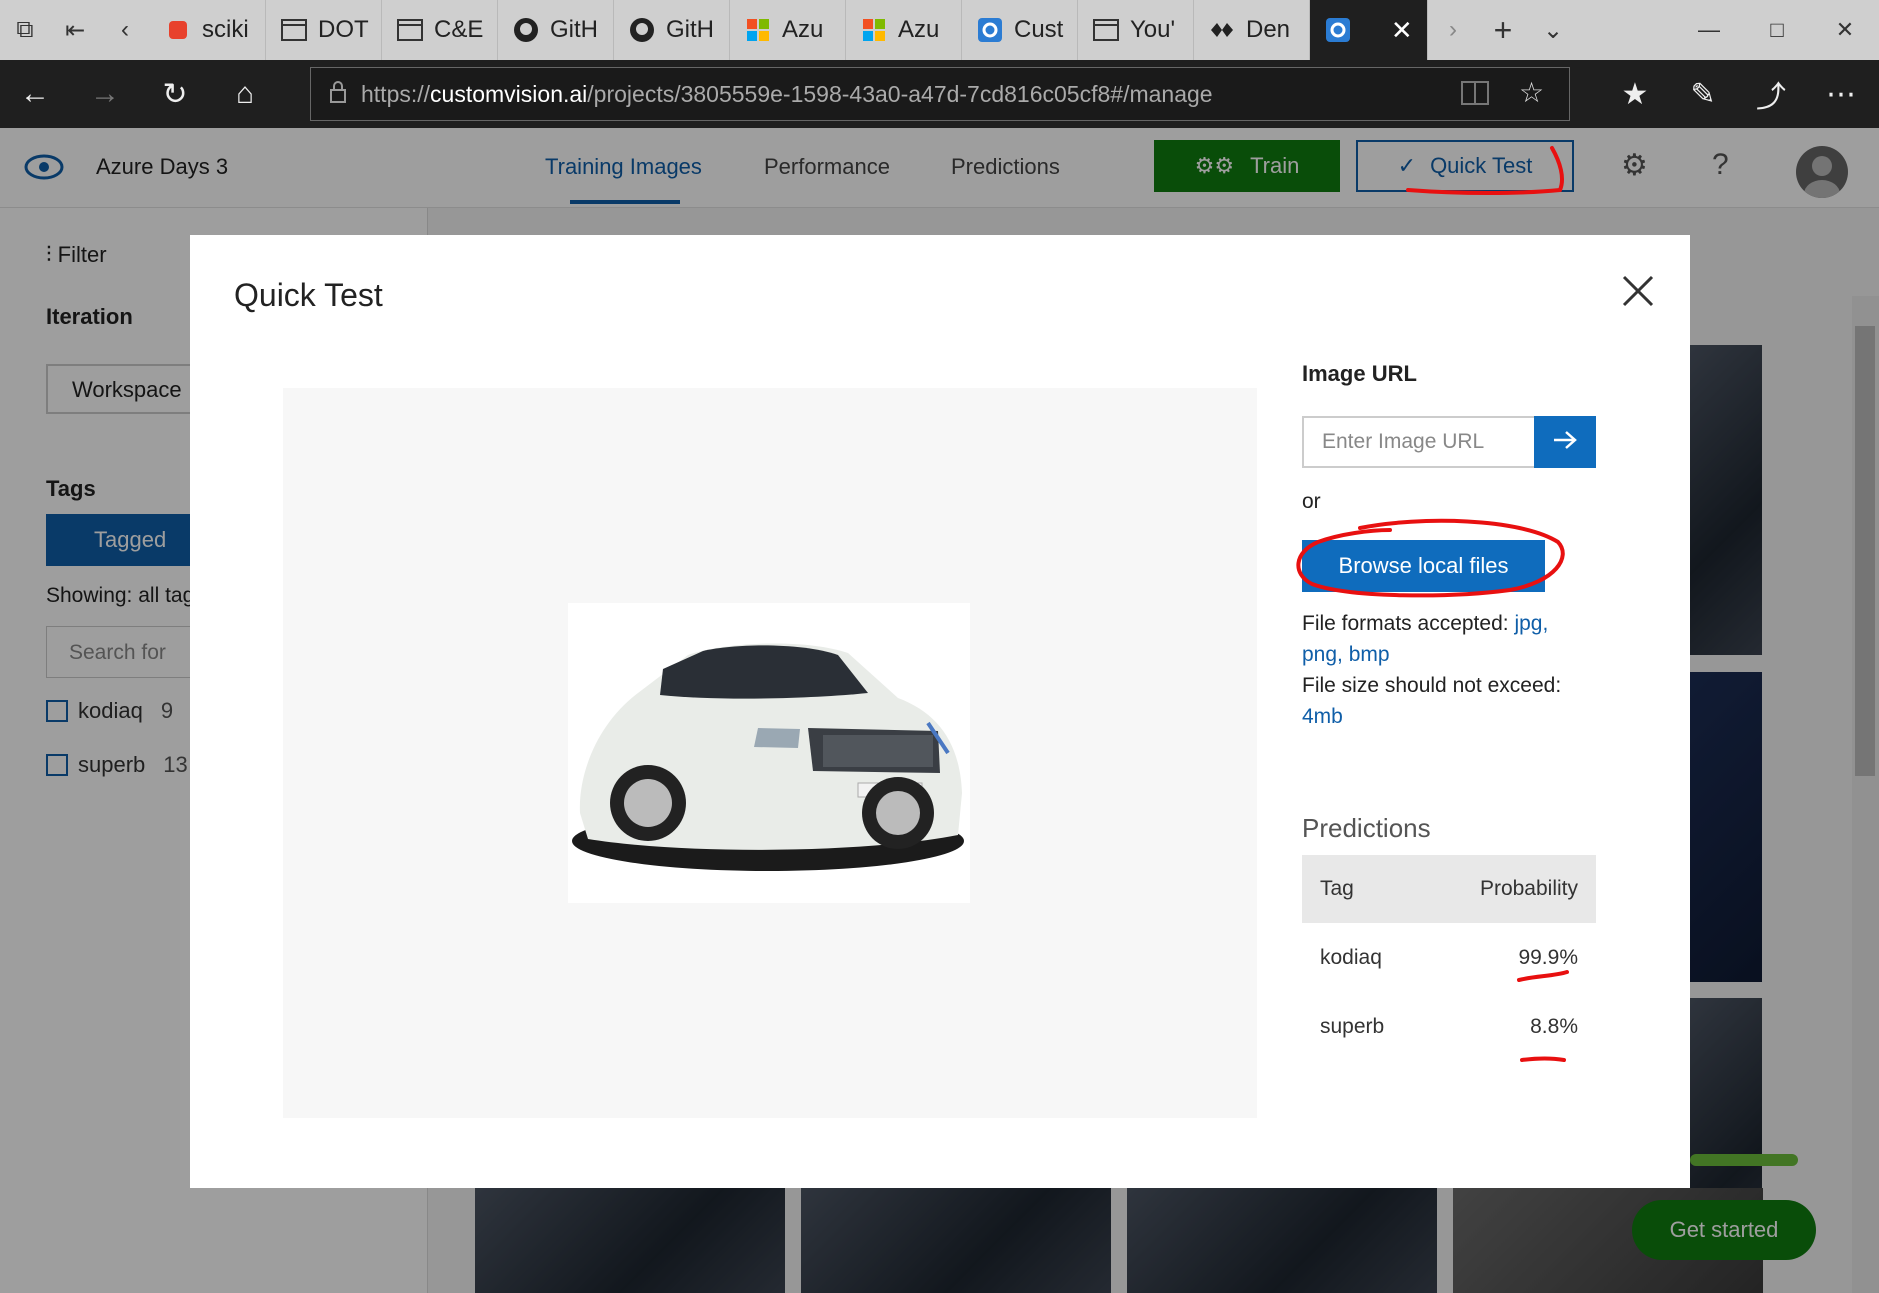 The image size is (1879, 1293). Describe the element at coordinates (1402, 30) in the screenshot. I see `close-tab-icon: ✕` at that location.